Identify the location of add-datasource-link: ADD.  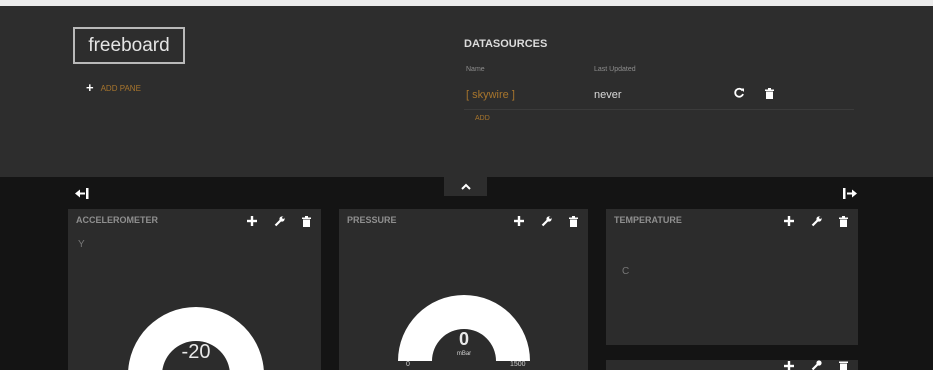
(482, 118).